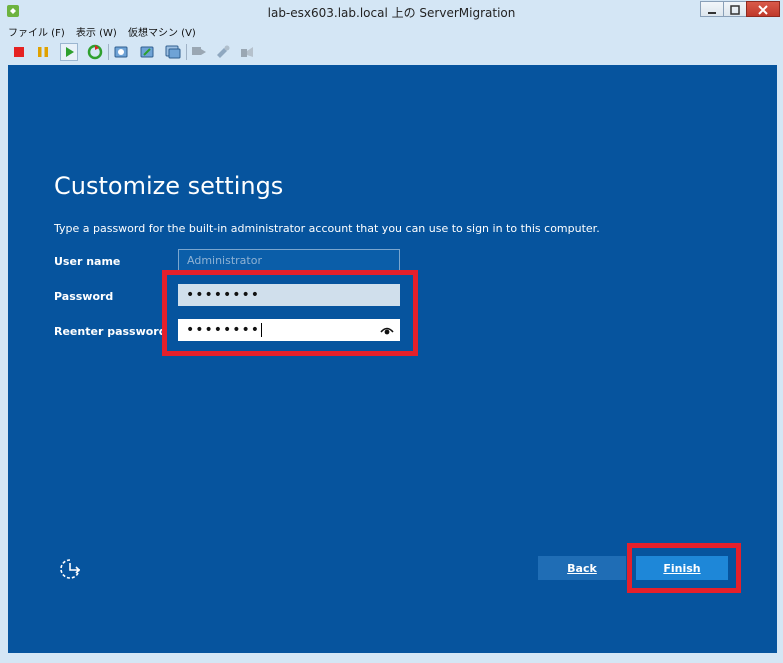  I want to click on toolbar, so click(388, 52).